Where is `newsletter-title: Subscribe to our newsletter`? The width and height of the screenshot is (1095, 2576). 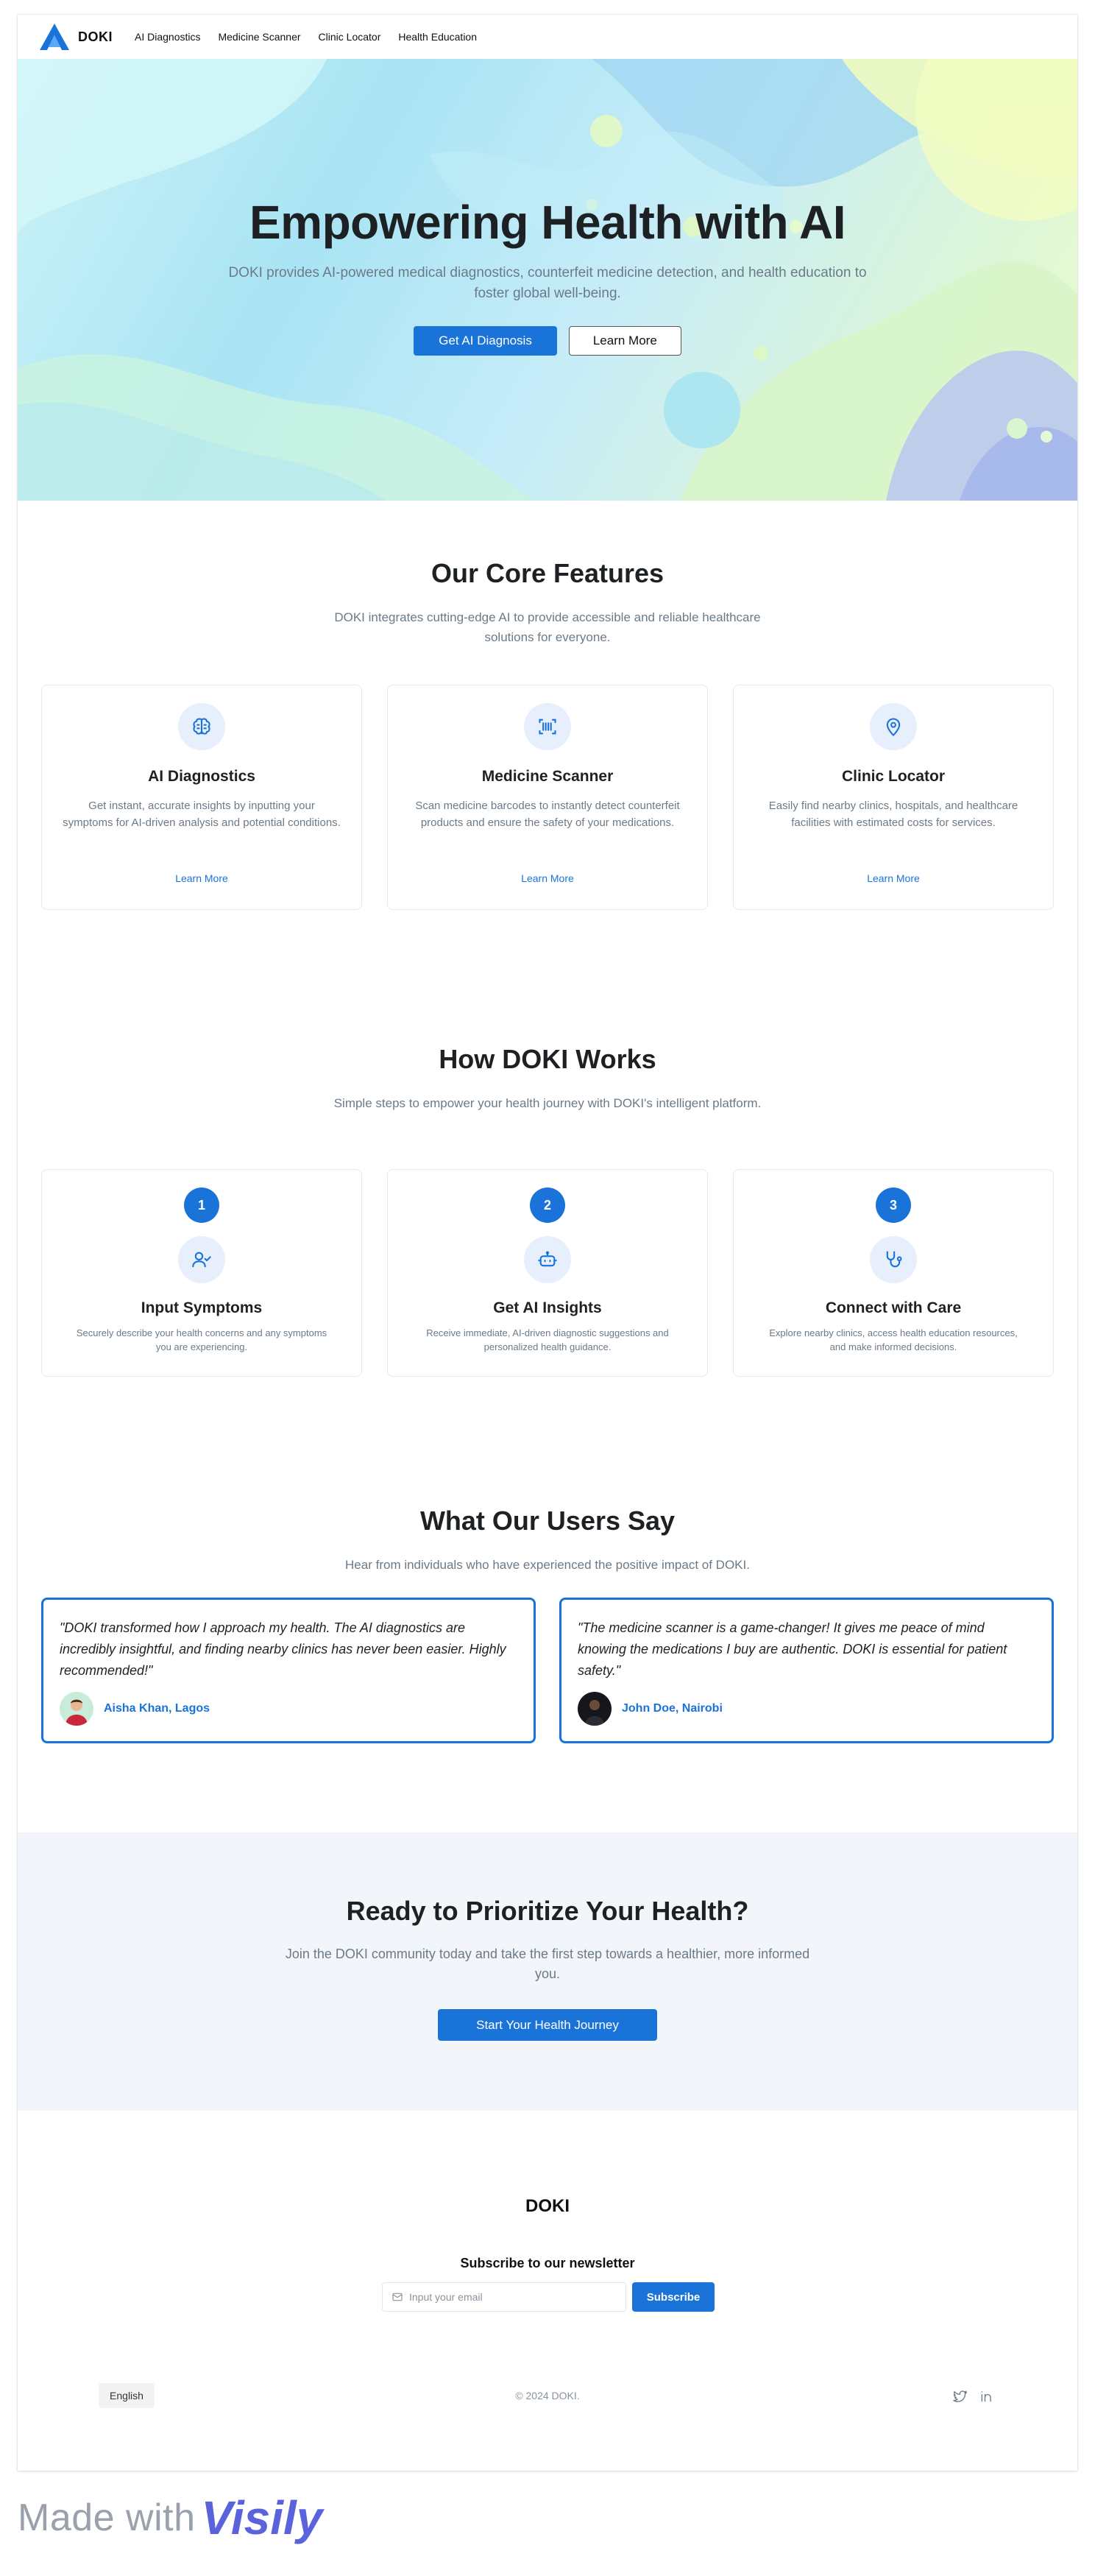
newsletter-title: Subscribe to our newsletter is located at coordinates (547, 2263).